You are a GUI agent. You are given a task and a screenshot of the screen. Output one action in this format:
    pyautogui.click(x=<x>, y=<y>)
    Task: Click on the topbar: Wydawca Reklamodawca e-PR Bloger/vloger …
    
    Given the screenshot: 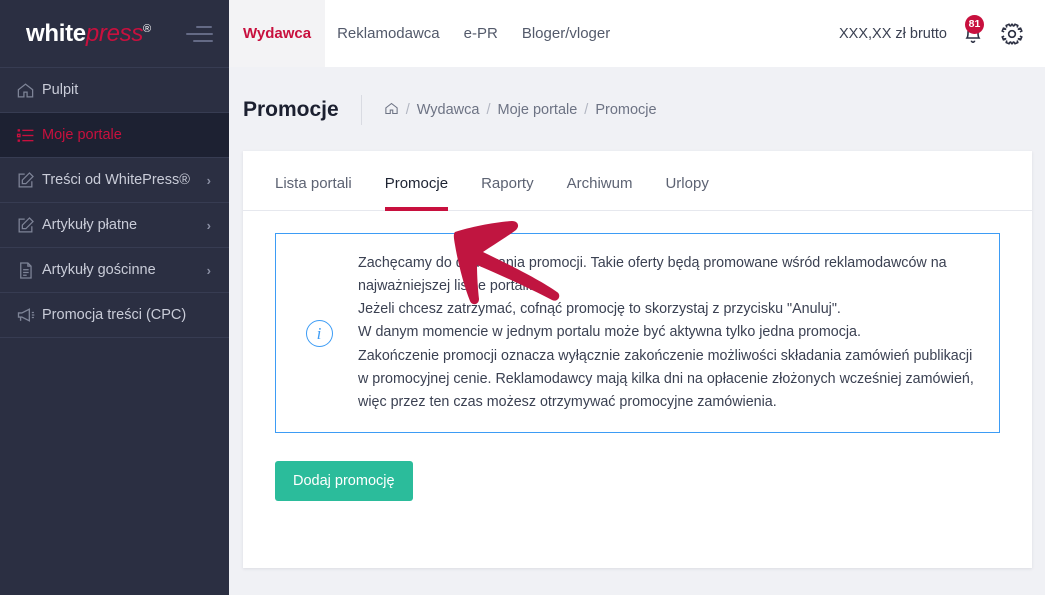 What is the action you would take?
    pyautogui.click(x=637, y=33)
    